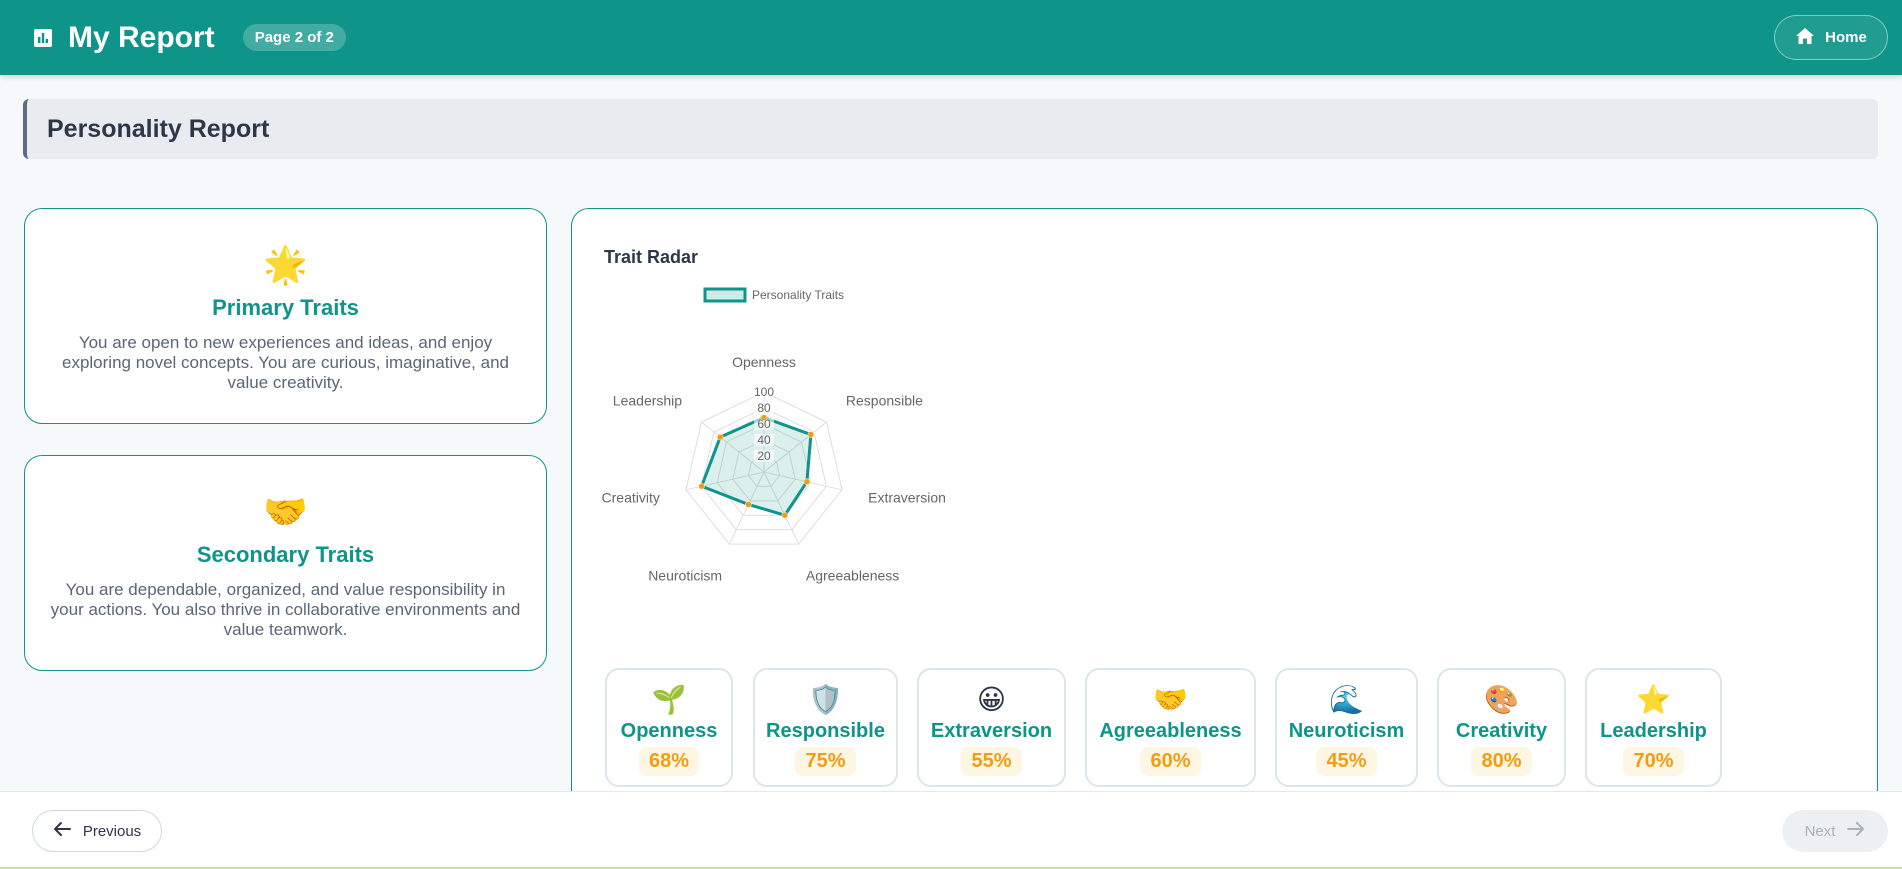  I want to click on metric-value: 80%, so click(1501, 761).